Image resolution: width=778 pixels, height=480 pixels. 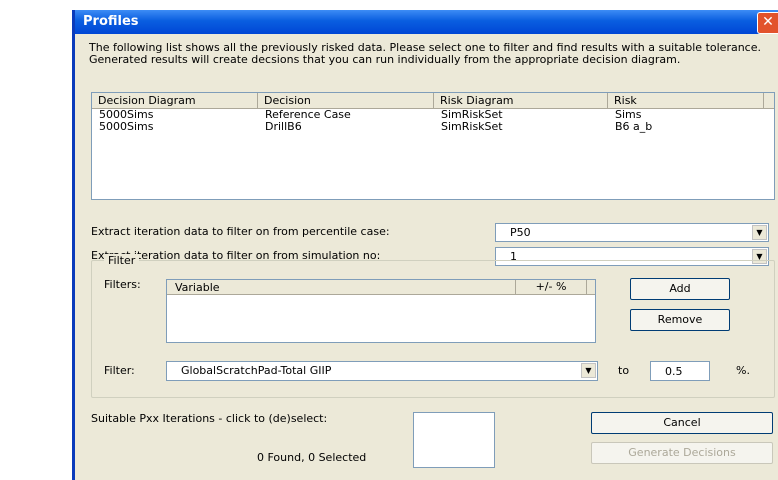 I want to click on cell-risk: B6 a_b, so click(x=634, y=126).